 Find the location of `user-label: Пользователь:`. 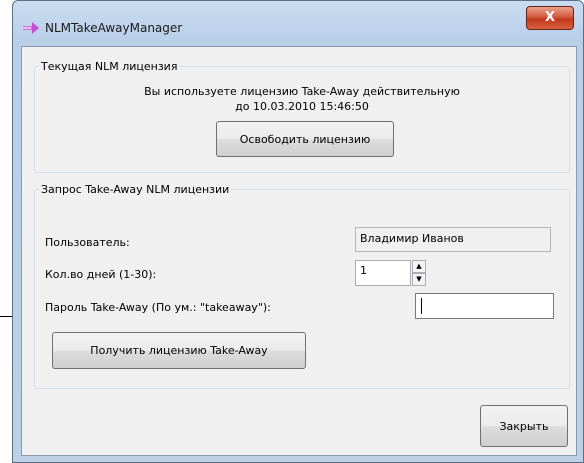

user-label: Пользователь: is located at coordinates (87, 242).